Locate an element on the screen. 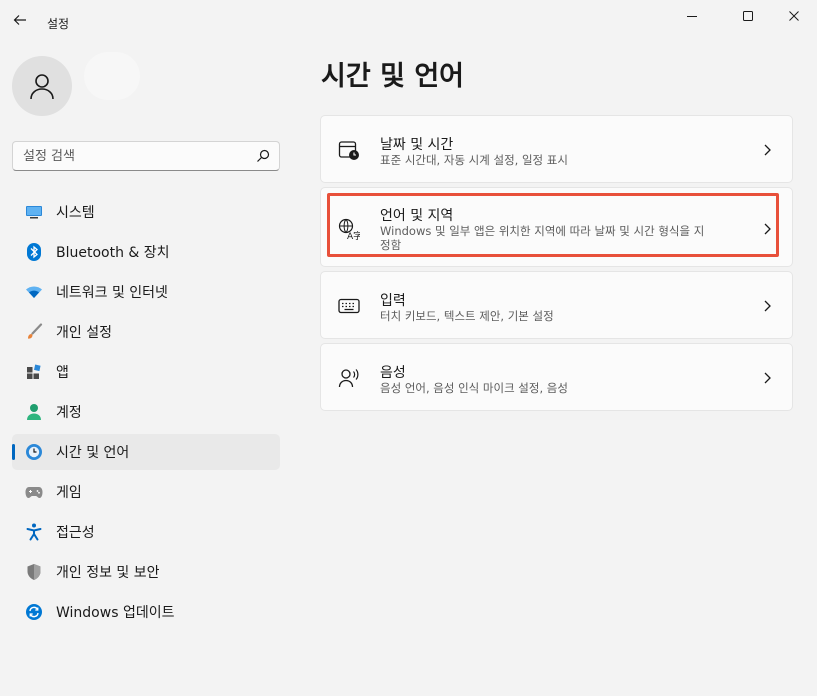 This screenshot has width=817, height=696. back-button is located at coordinates (20, 20).